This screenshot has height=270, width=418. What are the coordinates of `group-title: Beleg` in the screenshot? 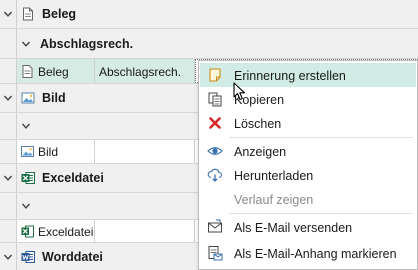 It's located at (59, 14).